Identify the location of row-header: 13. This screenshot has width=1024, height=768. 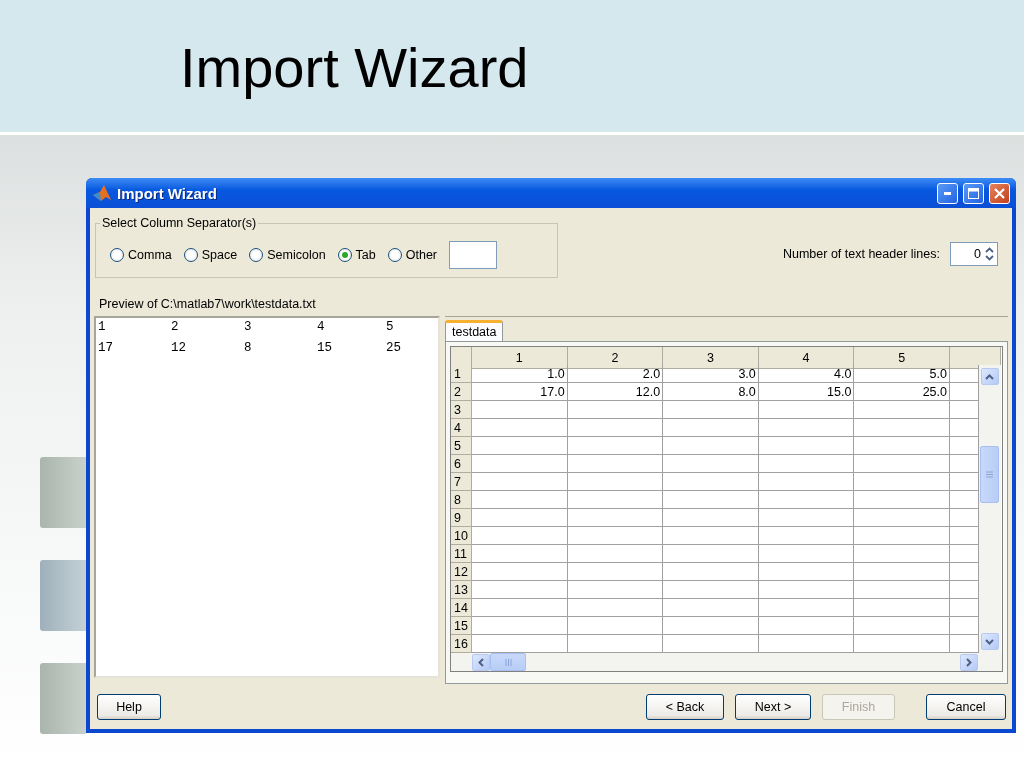
(461, 590).